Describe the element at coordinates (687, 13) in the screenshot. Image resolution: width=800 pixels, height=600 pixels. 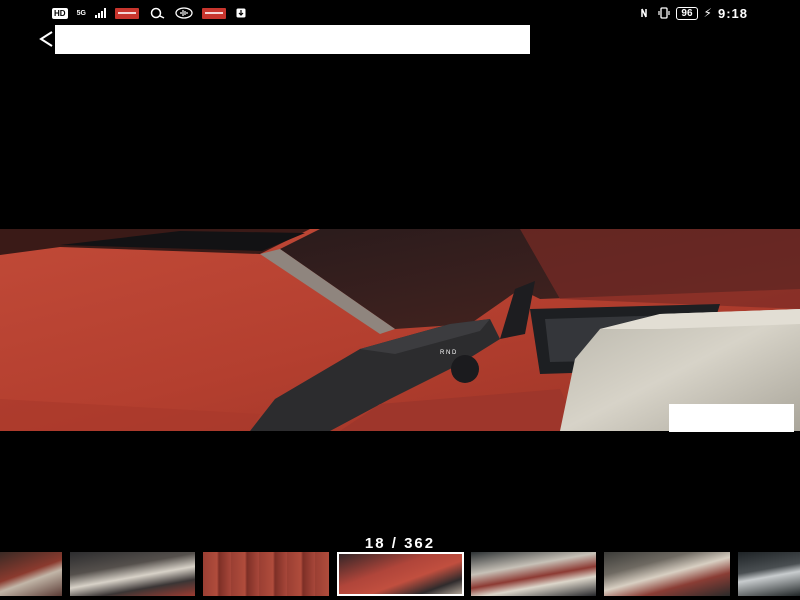
I see `battery-icon: 96` at that location.